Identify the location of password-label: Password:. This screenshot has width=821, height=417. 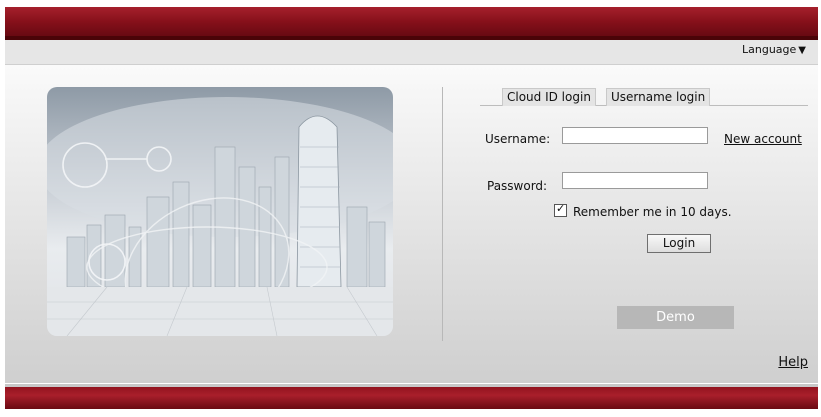
(517, 186).